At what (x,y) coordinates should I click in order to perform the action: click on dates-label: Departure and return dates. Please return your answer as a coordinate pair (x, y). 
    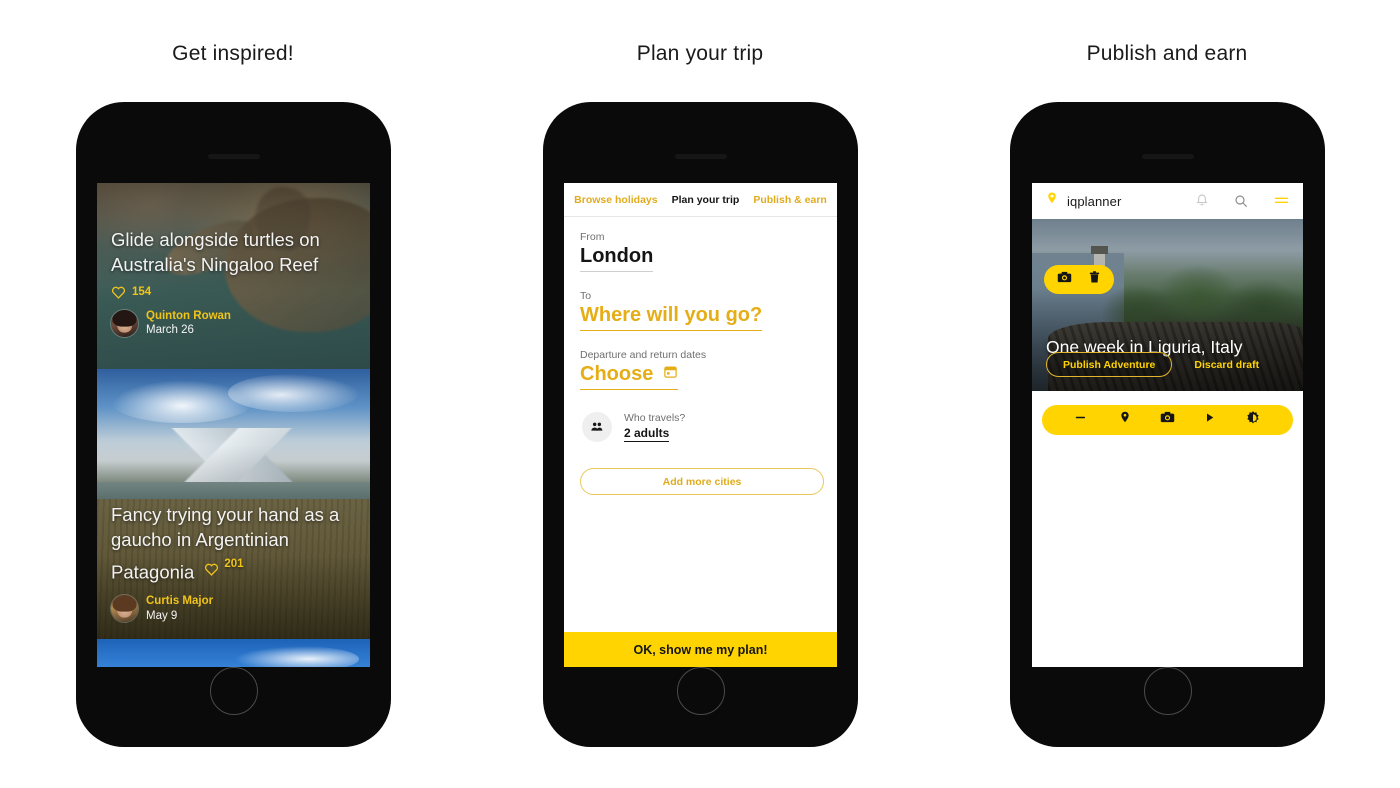
    Looking at the image, I should click on (643, 355).